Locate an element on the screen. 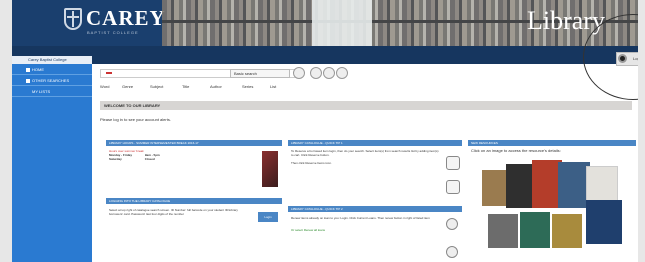  tab-subject: Subject is located at coordinates (156, 86).